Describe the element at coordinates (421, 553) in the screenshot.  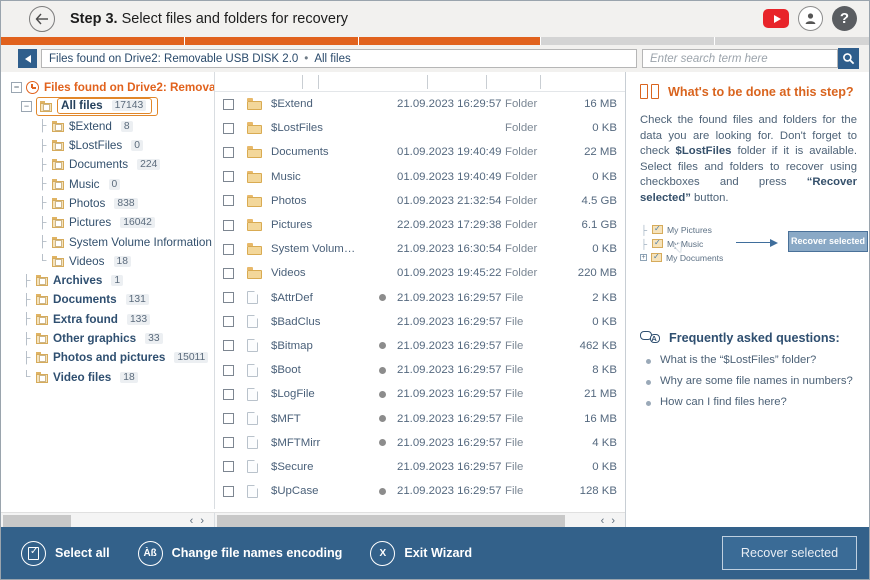
I see `exit-wizard-button: X Exit Wizard` at that location.